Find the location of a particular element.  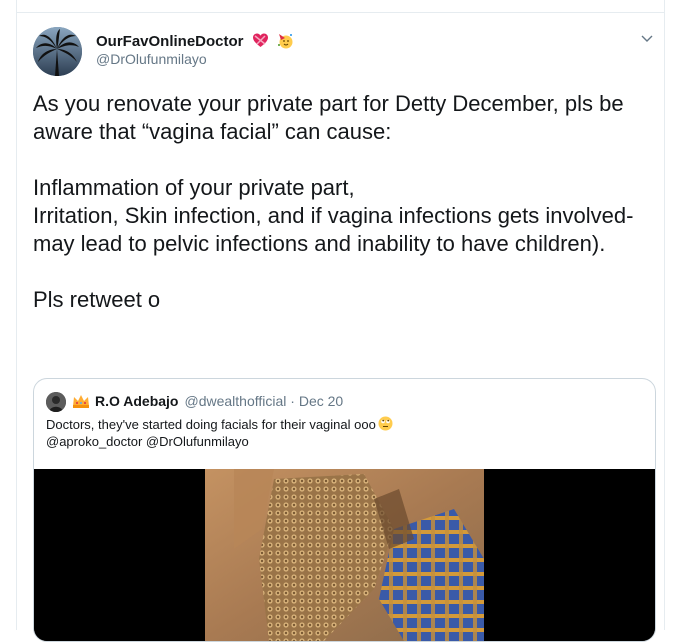

quoted-author-line: R.O Adebajo @dwealthofficial · Dec 20 is located at coordinates (219, 401).